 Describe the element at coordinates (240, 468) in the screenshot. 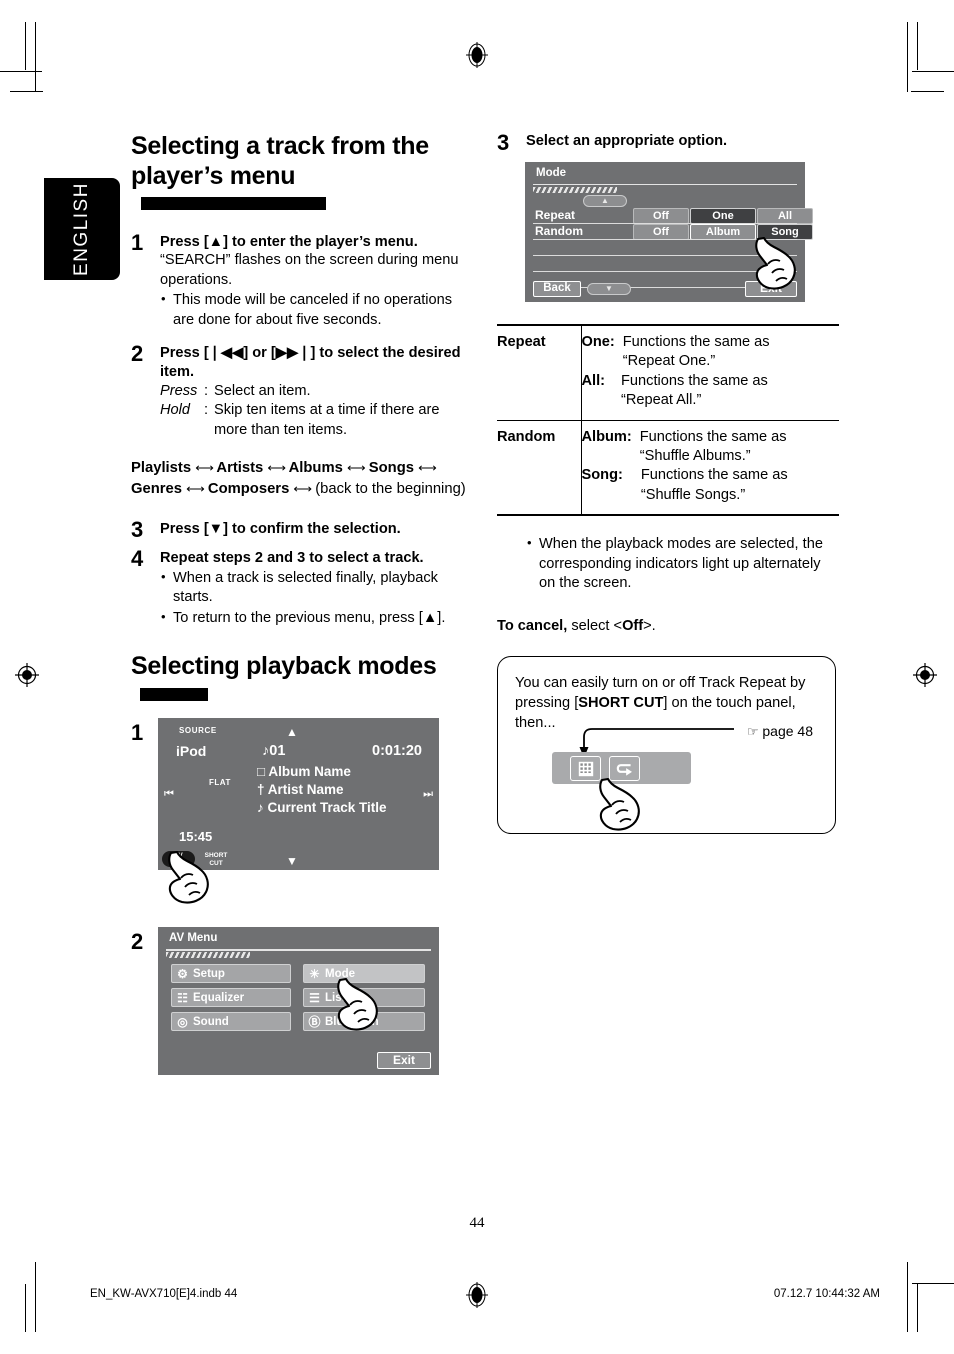

I see `chain-item: Artists` at that location.